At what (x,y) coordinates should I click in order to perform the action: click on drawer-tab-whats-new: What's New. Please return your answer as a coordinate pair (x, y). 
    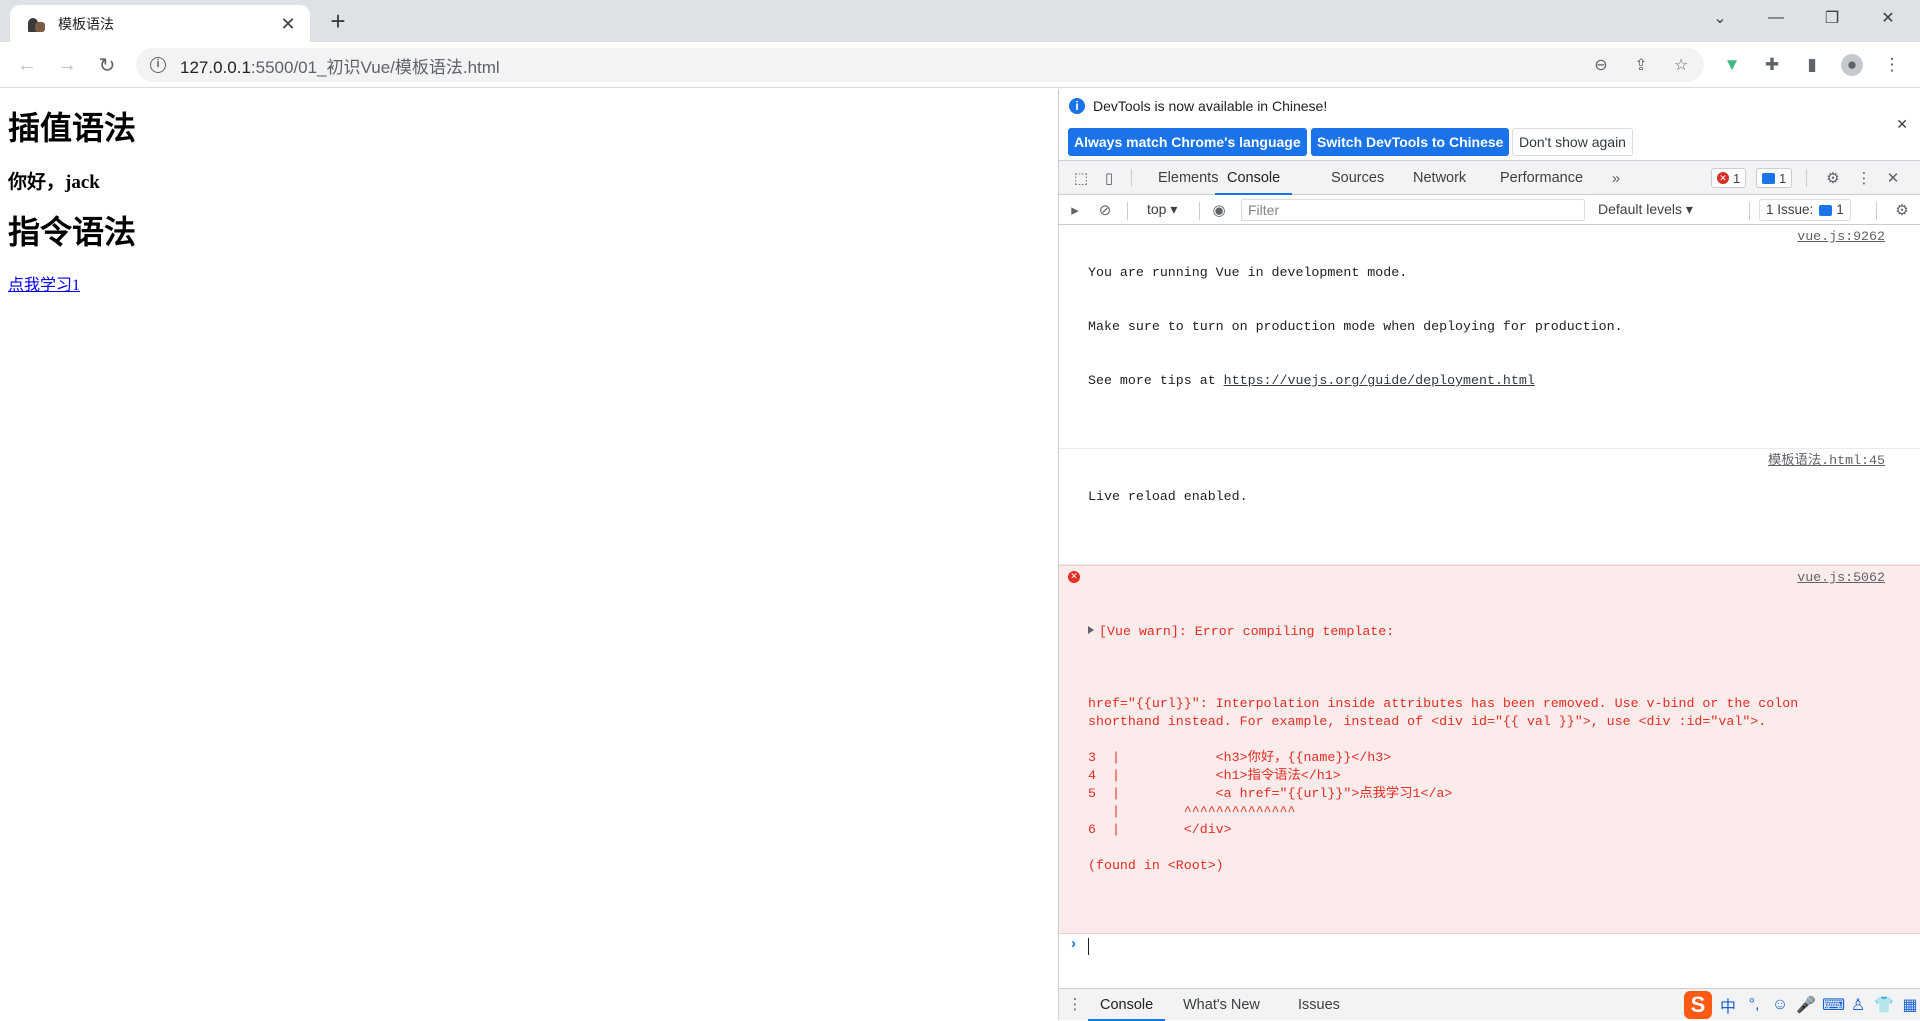
    Looking at the image, I should click on (1221, 1005).